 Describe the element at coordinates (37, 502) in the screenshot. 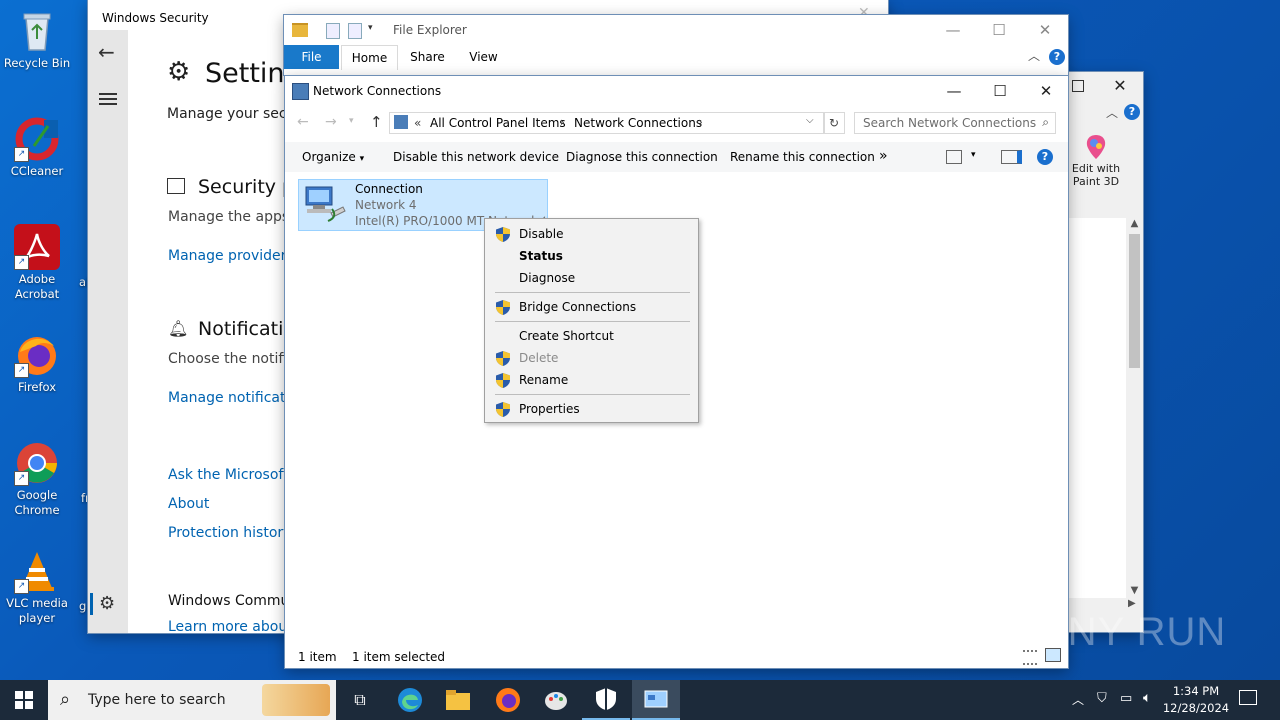

I see `desktop-icon-label: Google Chrome` at that location.